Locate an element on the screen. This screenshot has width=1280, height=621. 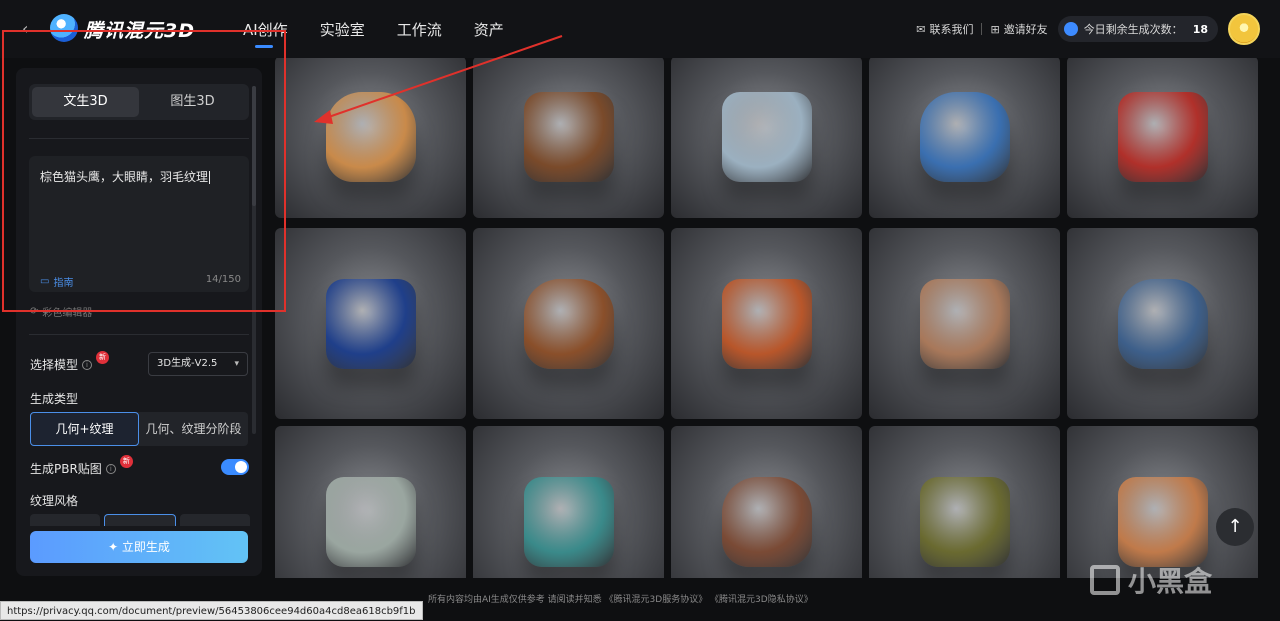
quota-badge: 今日剩余生成次数： 18 is located at coordinates (1137, 29).